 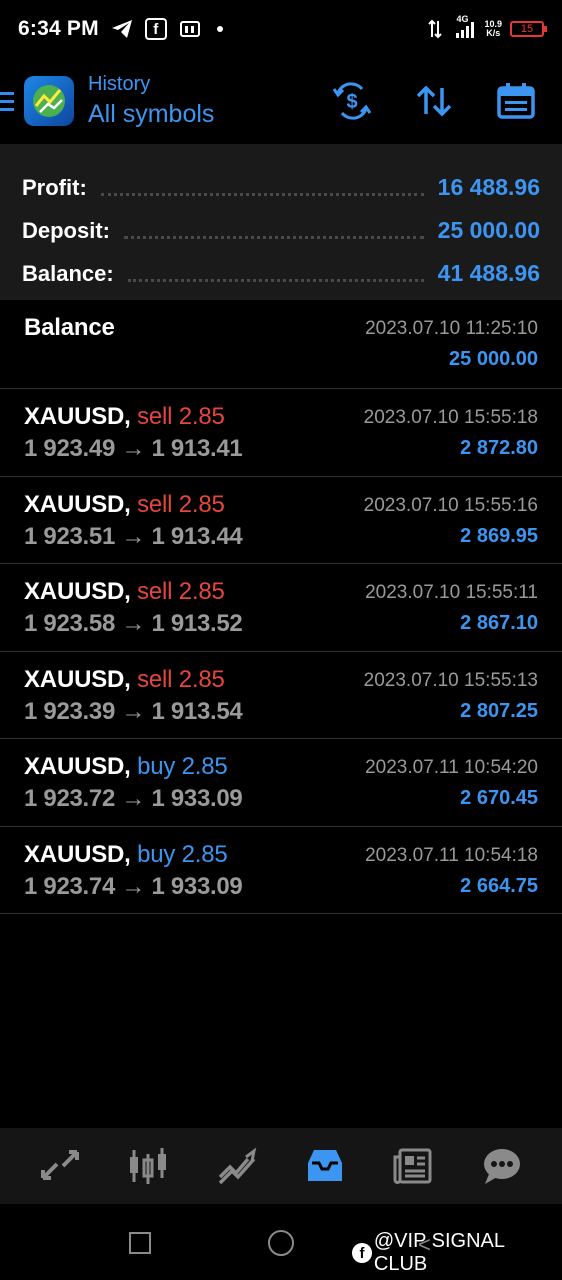 What do you see at coordinates (488, 187) in the screenshot?
I see `profit-value: 16 488.96` at bounding box center [488, 187].